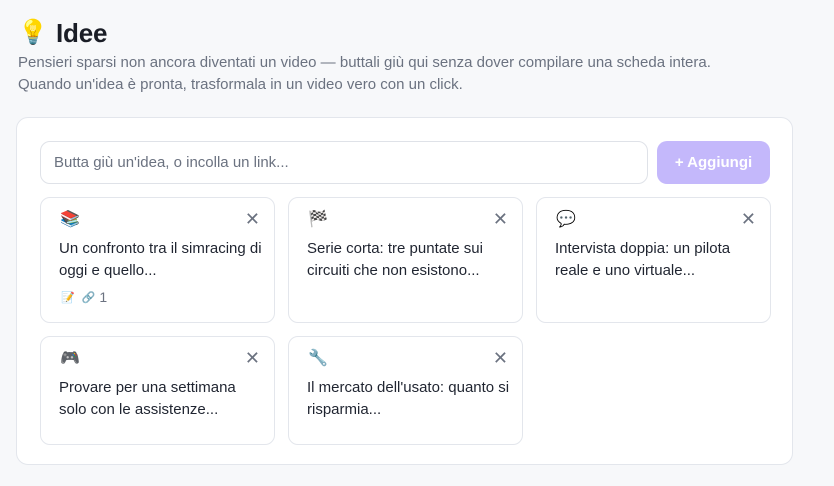  What do you see at coordinates (713, 162) in the screenshot?
I see `add-idea-button: + Aggiungi` at bounding box center [713, 162].